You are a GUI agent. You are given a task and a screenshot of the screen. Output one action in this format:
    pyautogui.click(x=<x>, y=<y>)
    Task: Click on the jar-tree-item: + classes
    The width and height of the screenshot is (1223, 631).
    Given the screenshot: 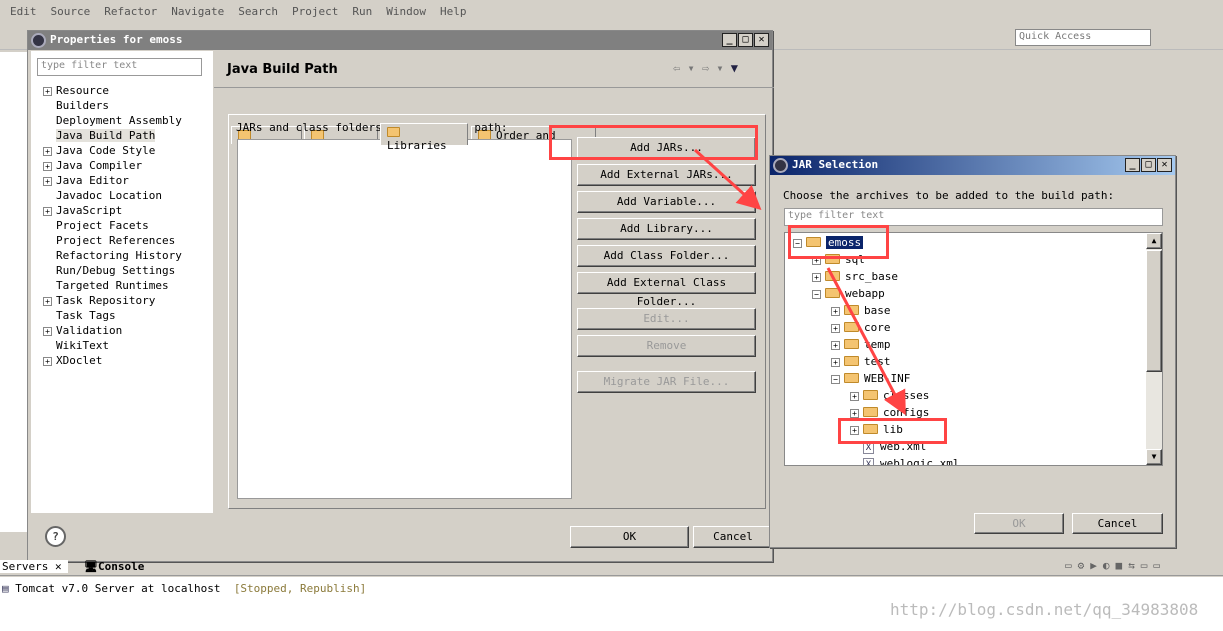 What is the action you would take?
    pyautogui.click(x=889, y=395)
    